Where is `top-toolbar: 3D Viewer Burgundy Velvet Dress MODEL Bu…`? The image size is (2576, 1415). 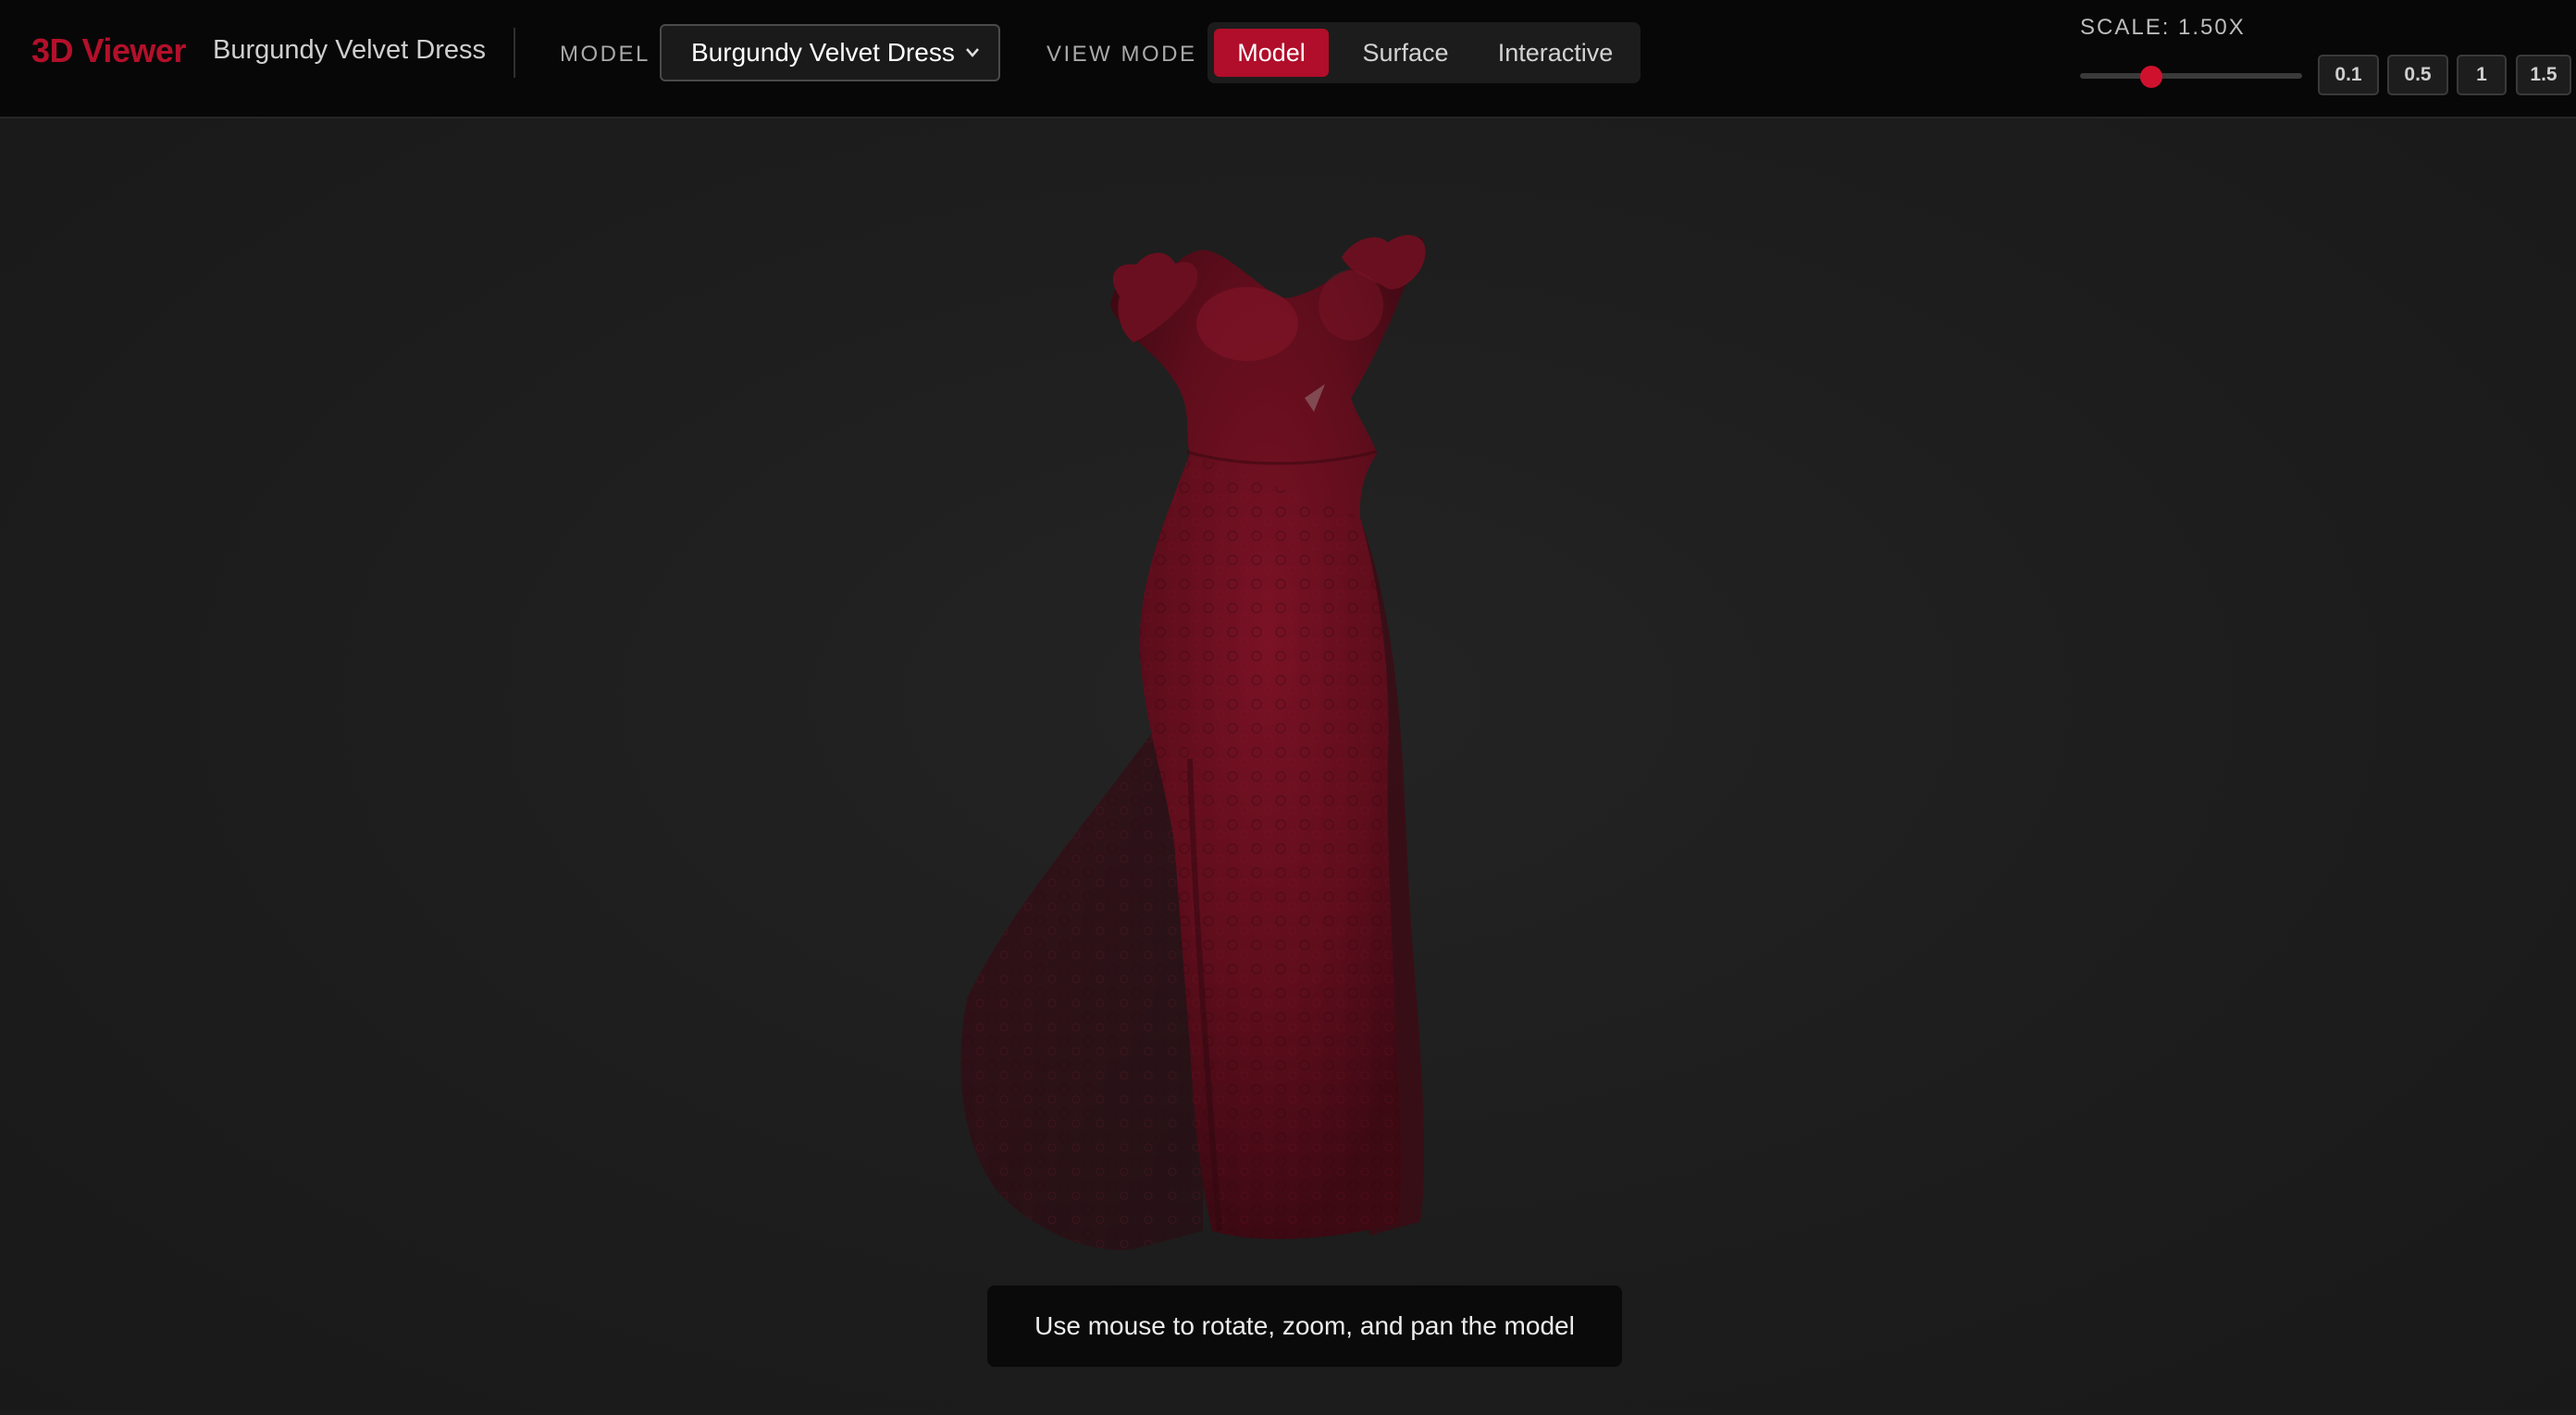
top-toolbar: 3D Viewer Burgundy Velvet Dress MODEL Bu… is located at coordinates (1288, 59).